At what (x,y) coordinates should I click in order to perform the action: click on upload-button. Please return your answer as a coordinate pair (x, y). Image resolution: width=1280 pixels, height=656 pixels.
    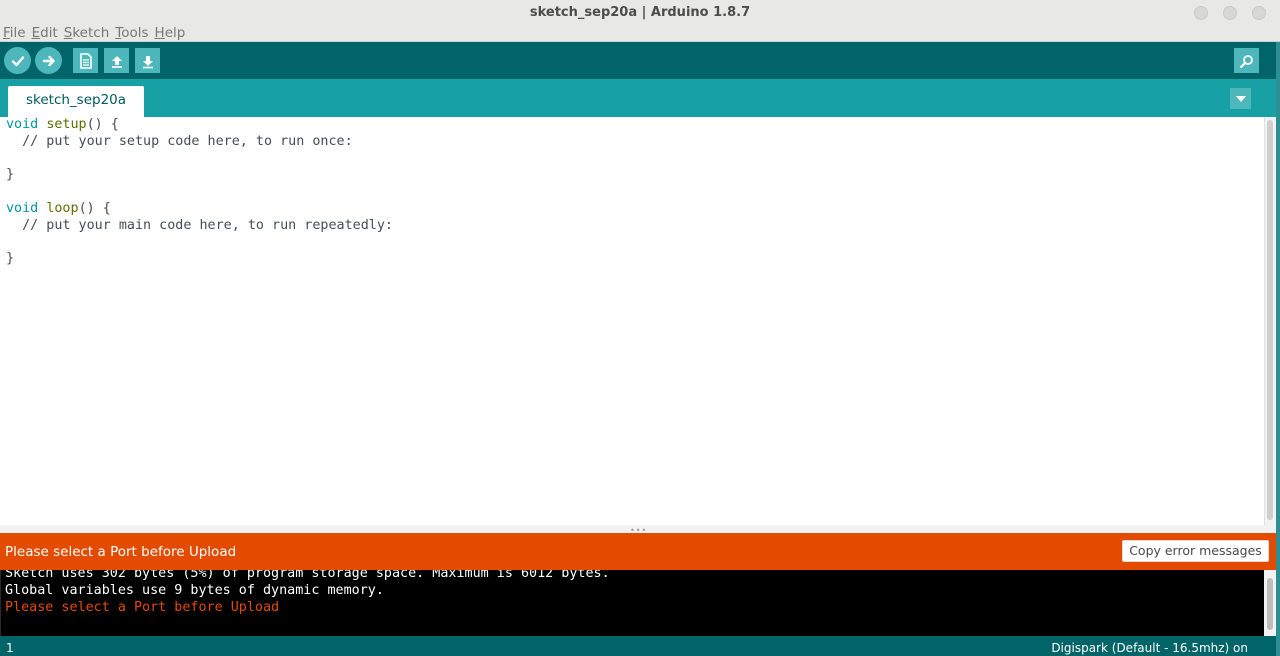
    Looking at the image, I should click on (48, 60).